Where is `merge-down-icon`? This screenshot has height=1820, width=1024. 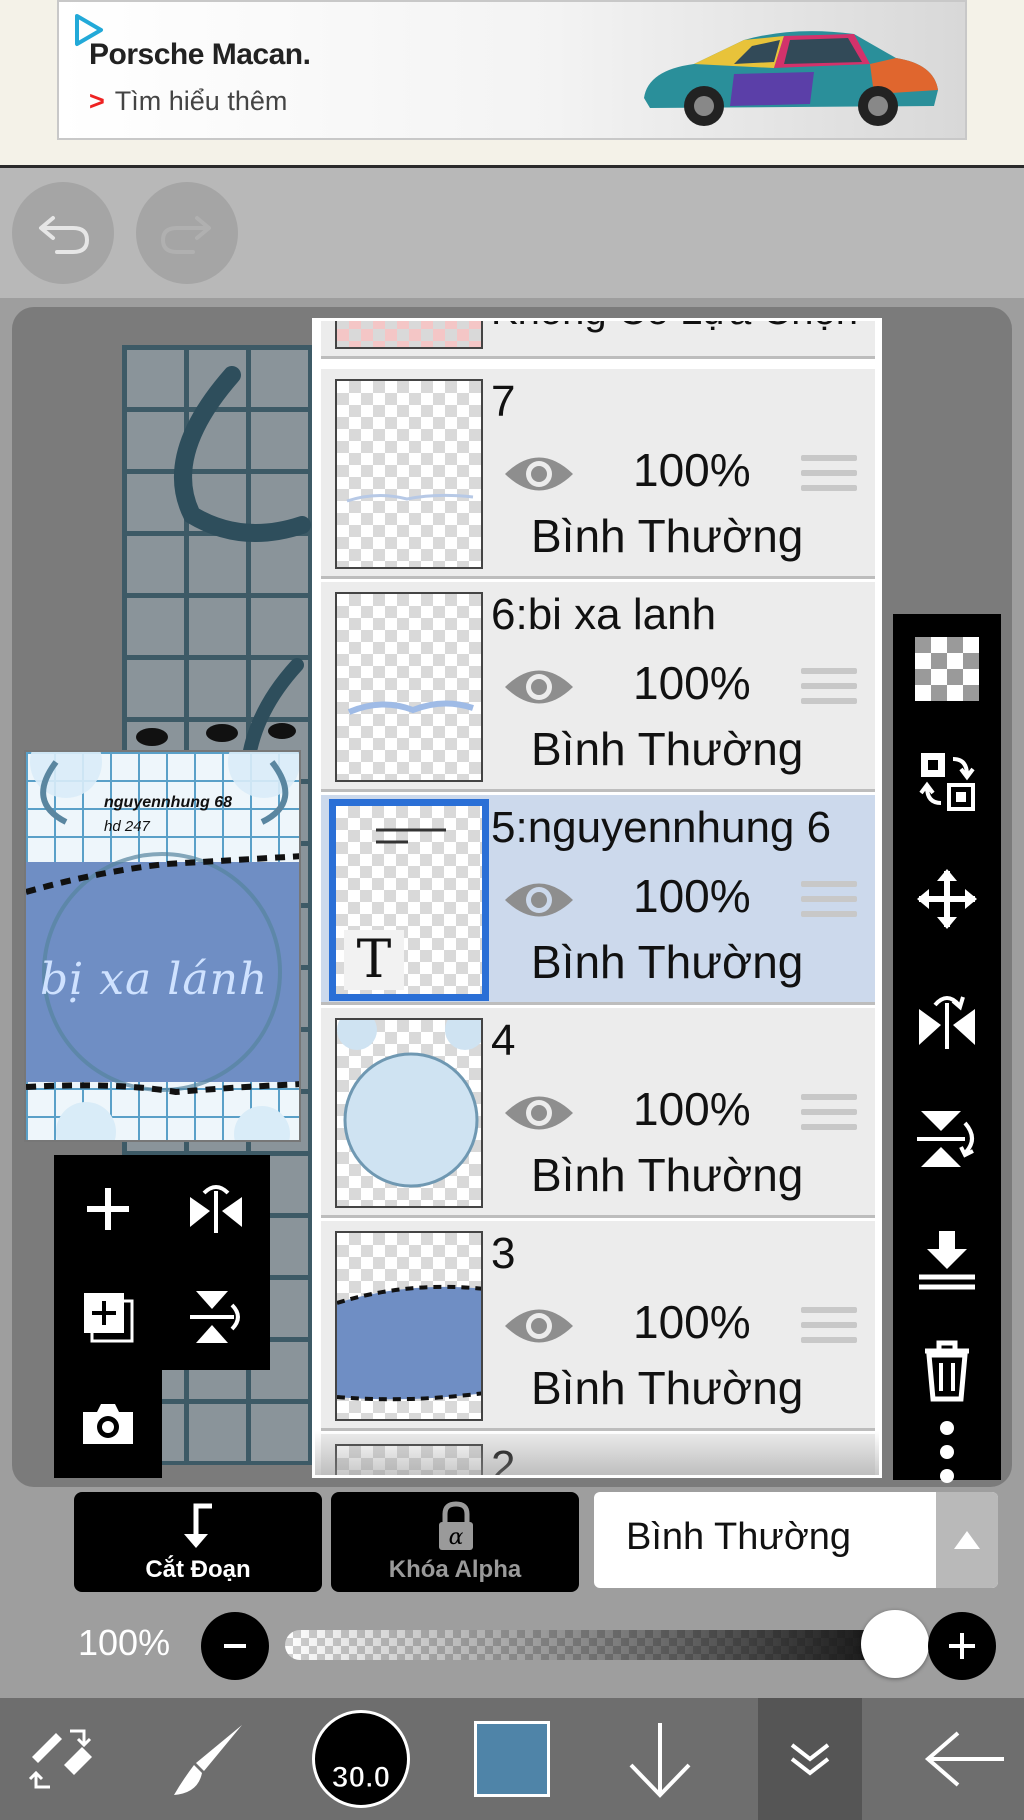
merge-down-icon is located at coordinates (947, 1260).